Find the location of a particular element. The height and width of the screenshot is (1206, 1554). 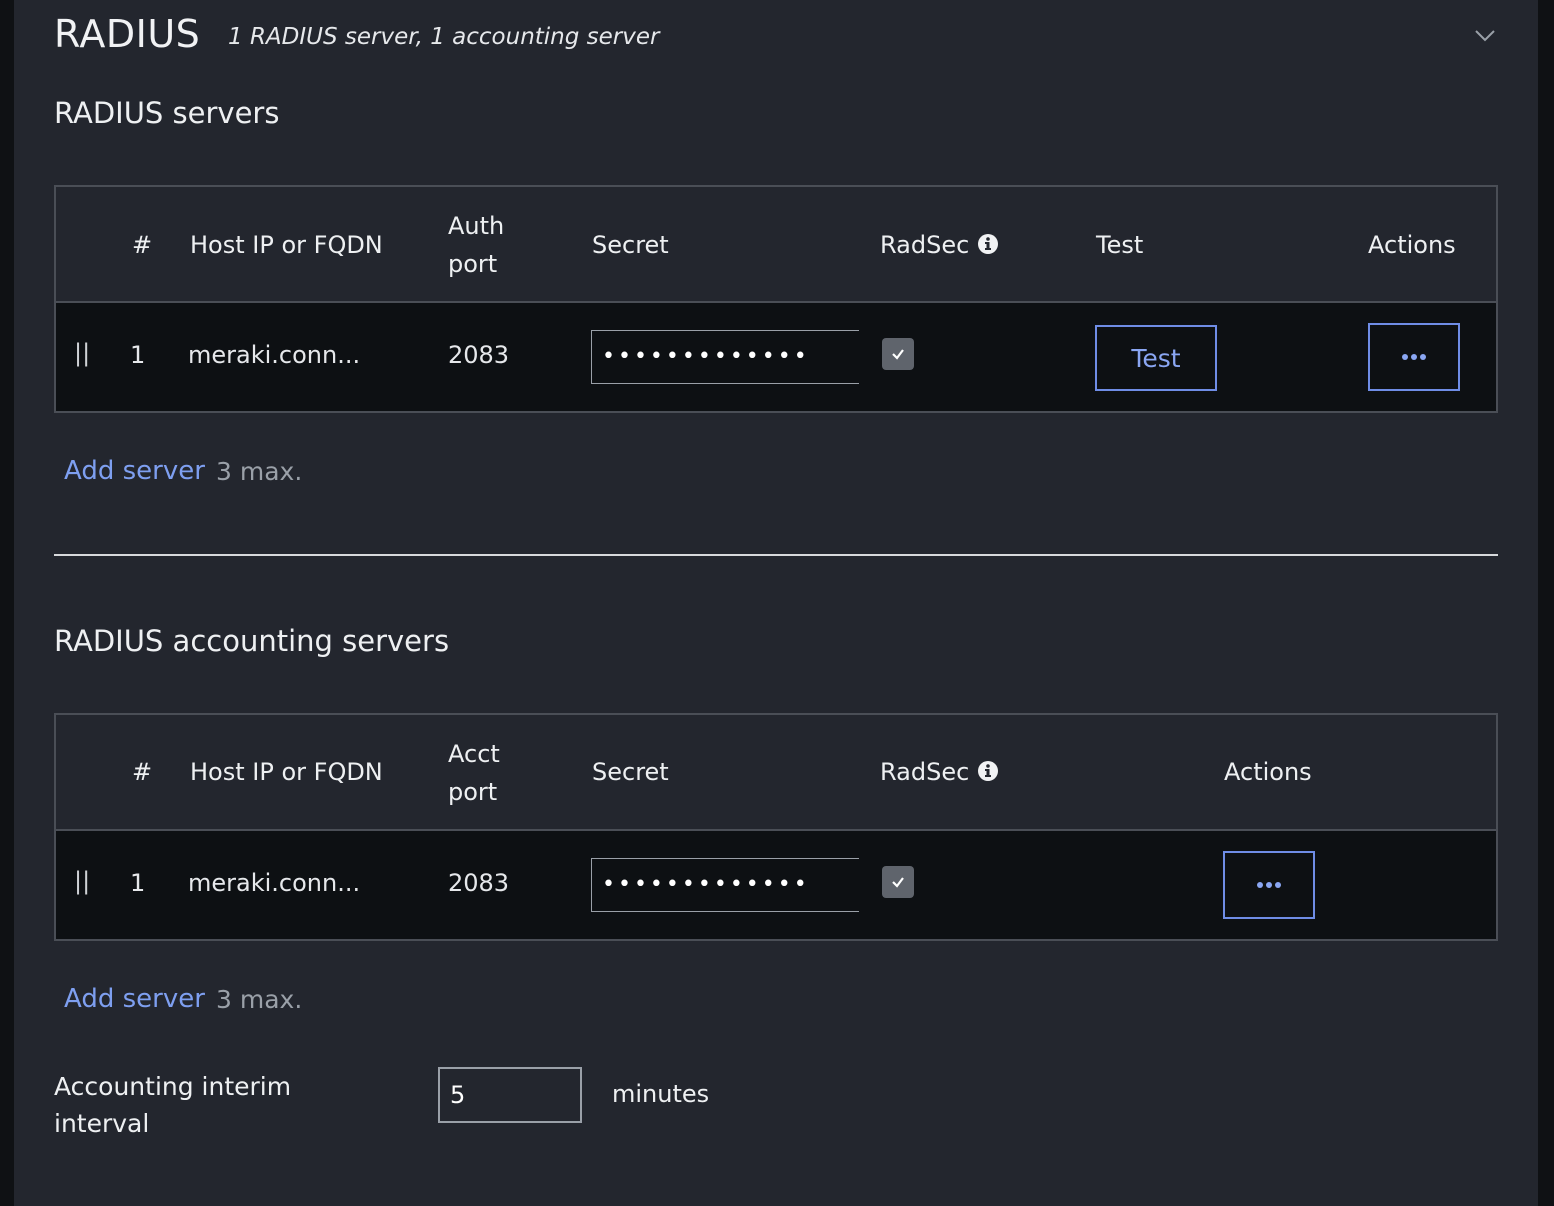

table-row: || 1 meraki.conn... 2083 ••••••••••••• is located at coordinates (776, 885).